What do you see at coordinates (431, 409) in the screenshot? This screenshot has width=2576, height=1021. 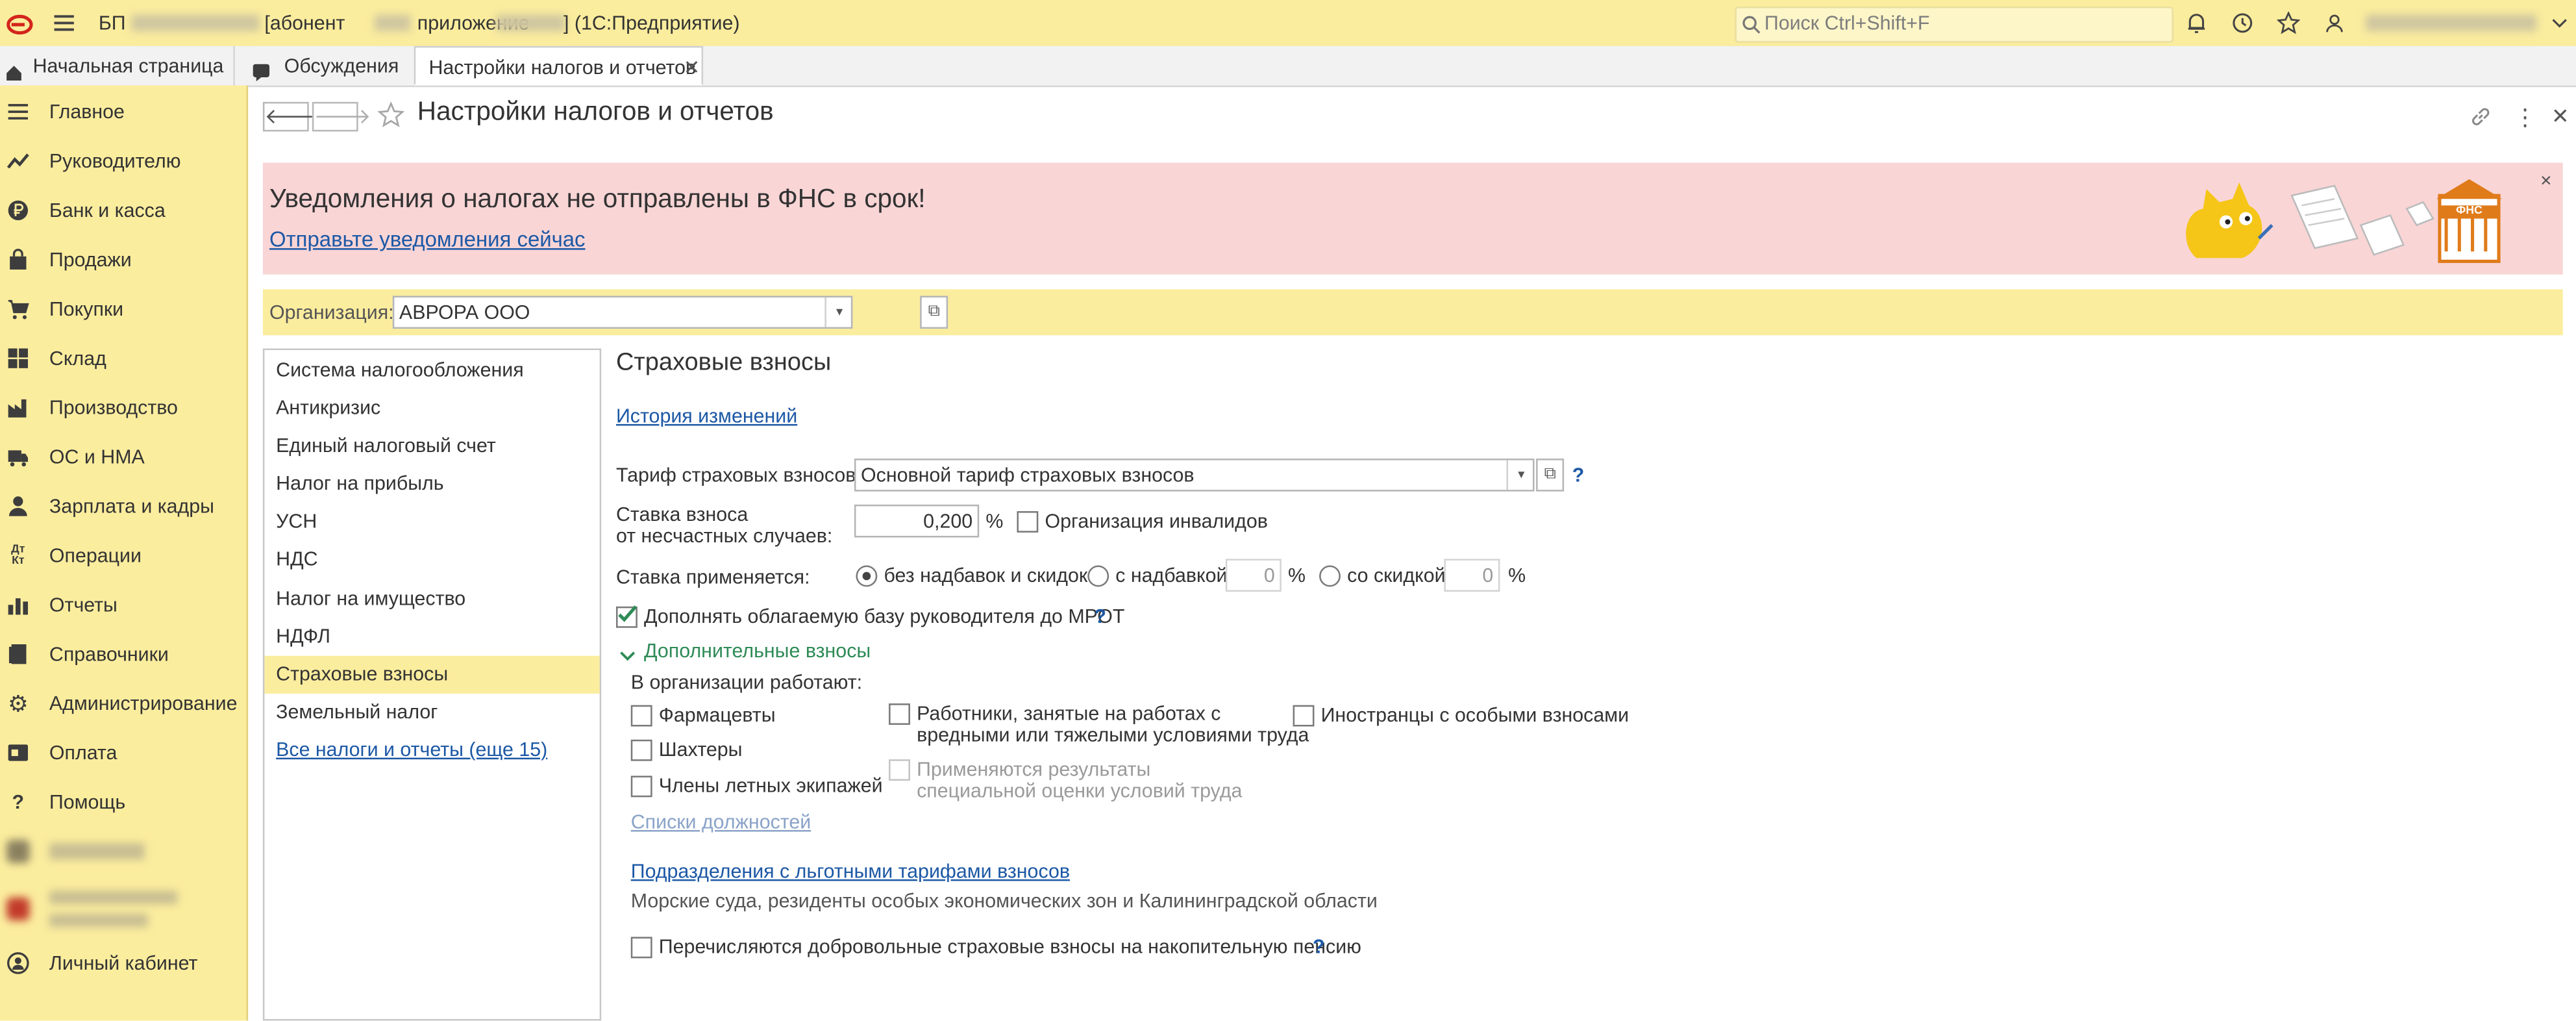 I see `nav-anticrisis: Антикризис` at bounding box center [431, 409].